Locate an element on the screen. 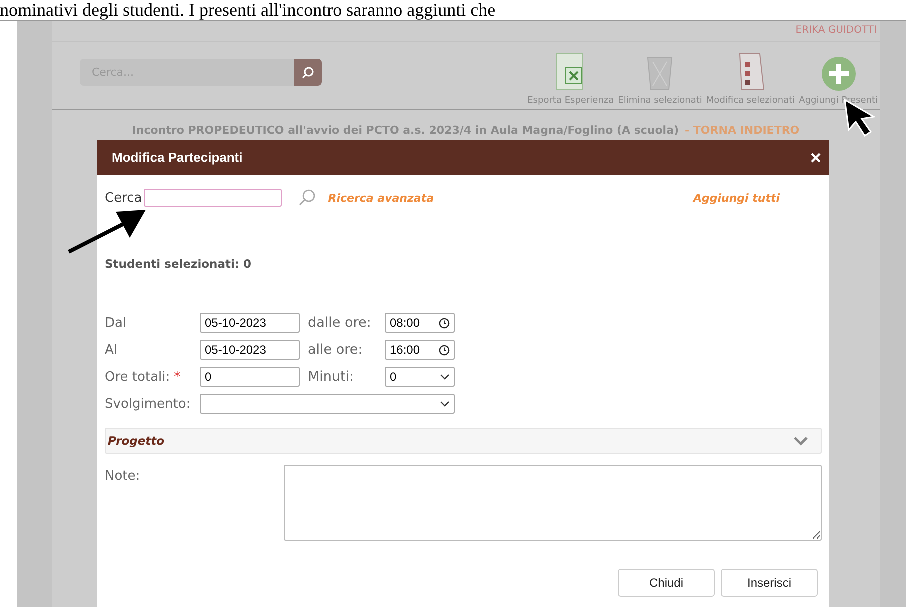 The height and width of the screenshot is (607, 906). search-button is located at coordinates (308, 72).